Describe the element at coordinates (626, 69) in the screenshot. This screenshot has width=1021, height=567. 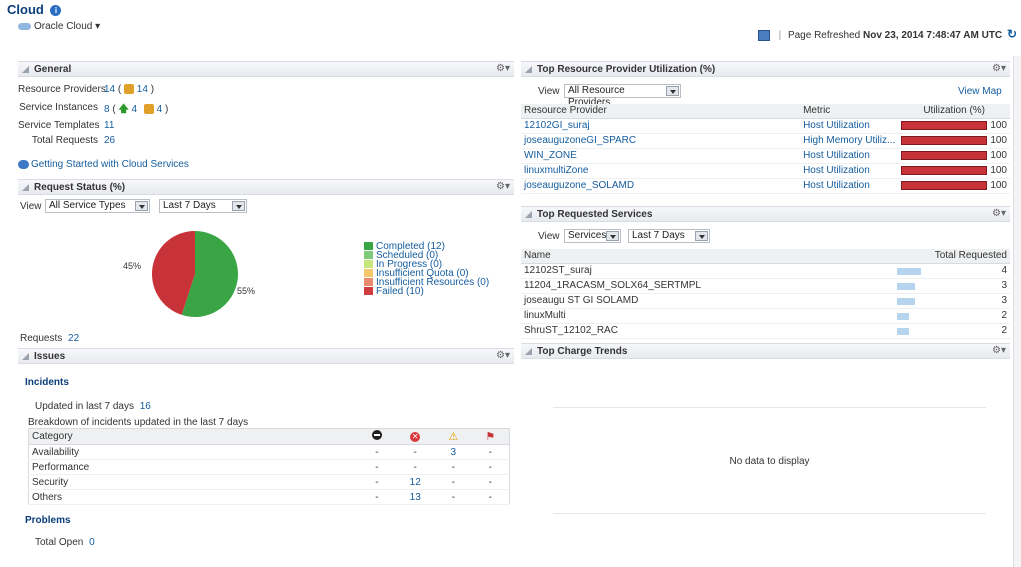
I see `utilization-title: Top Resource Provider Utilization (%)` at that location.